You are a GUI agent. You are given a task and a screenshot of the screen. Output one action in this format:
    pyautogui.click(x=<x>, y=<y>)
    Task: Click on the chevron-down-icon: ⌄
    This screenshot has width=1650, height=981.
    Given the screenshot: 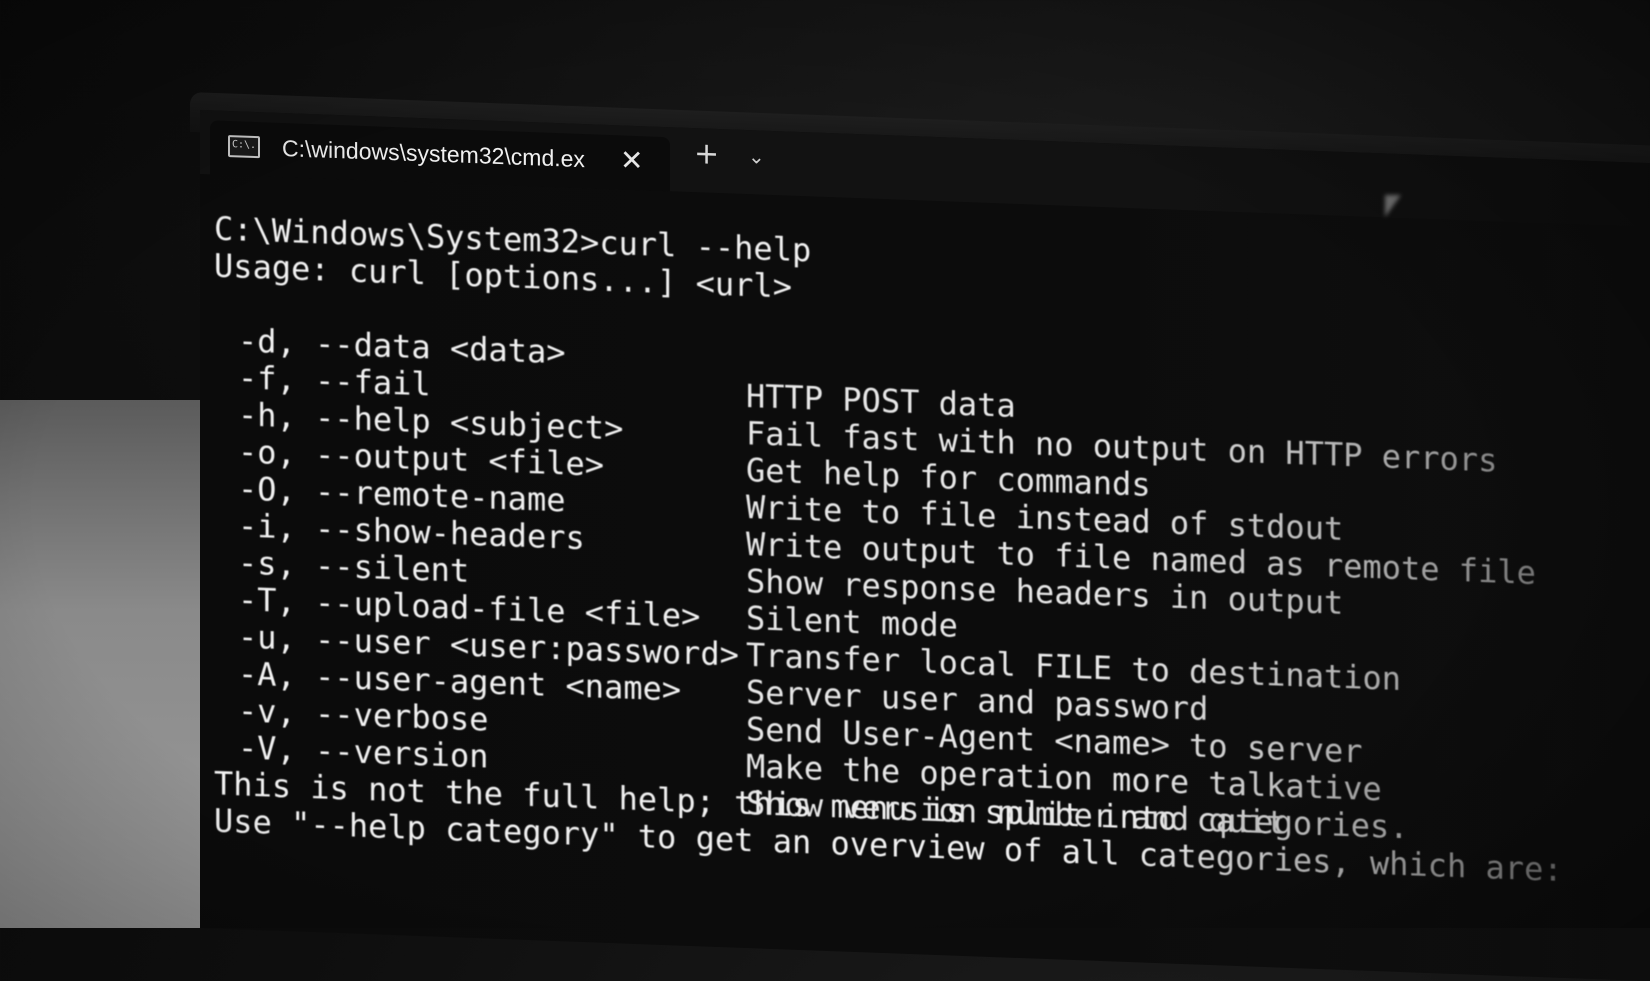 What is the action you would take?
    pyautogui.click(x=756, y=156)
    